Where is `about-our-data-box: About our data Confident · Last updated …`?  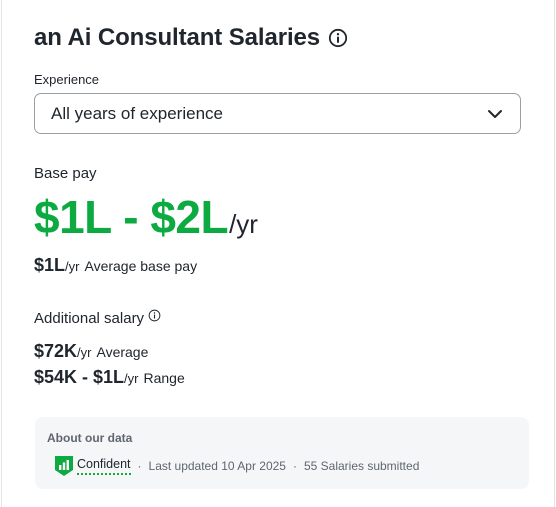 about-our-data-box: About our data Confident · Last updated … is located at coordinates (282, 453).